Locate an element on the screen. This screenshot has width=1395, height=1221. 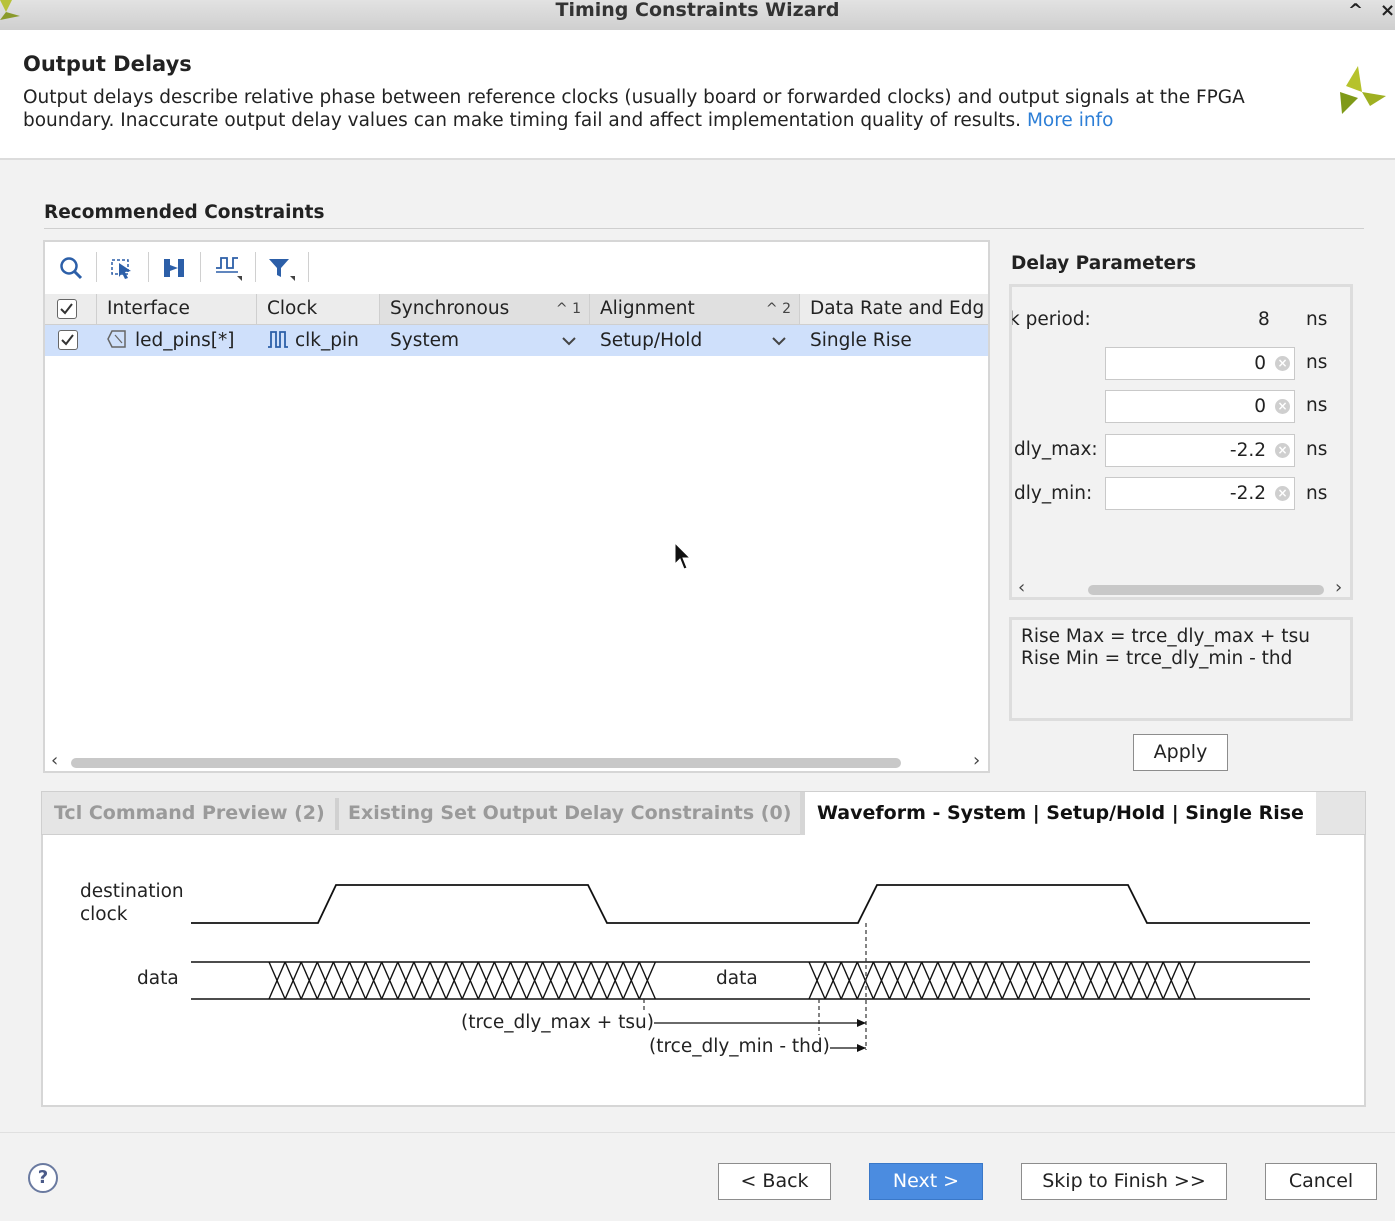
period-label: k period: is located at coordinates (1050, 319).